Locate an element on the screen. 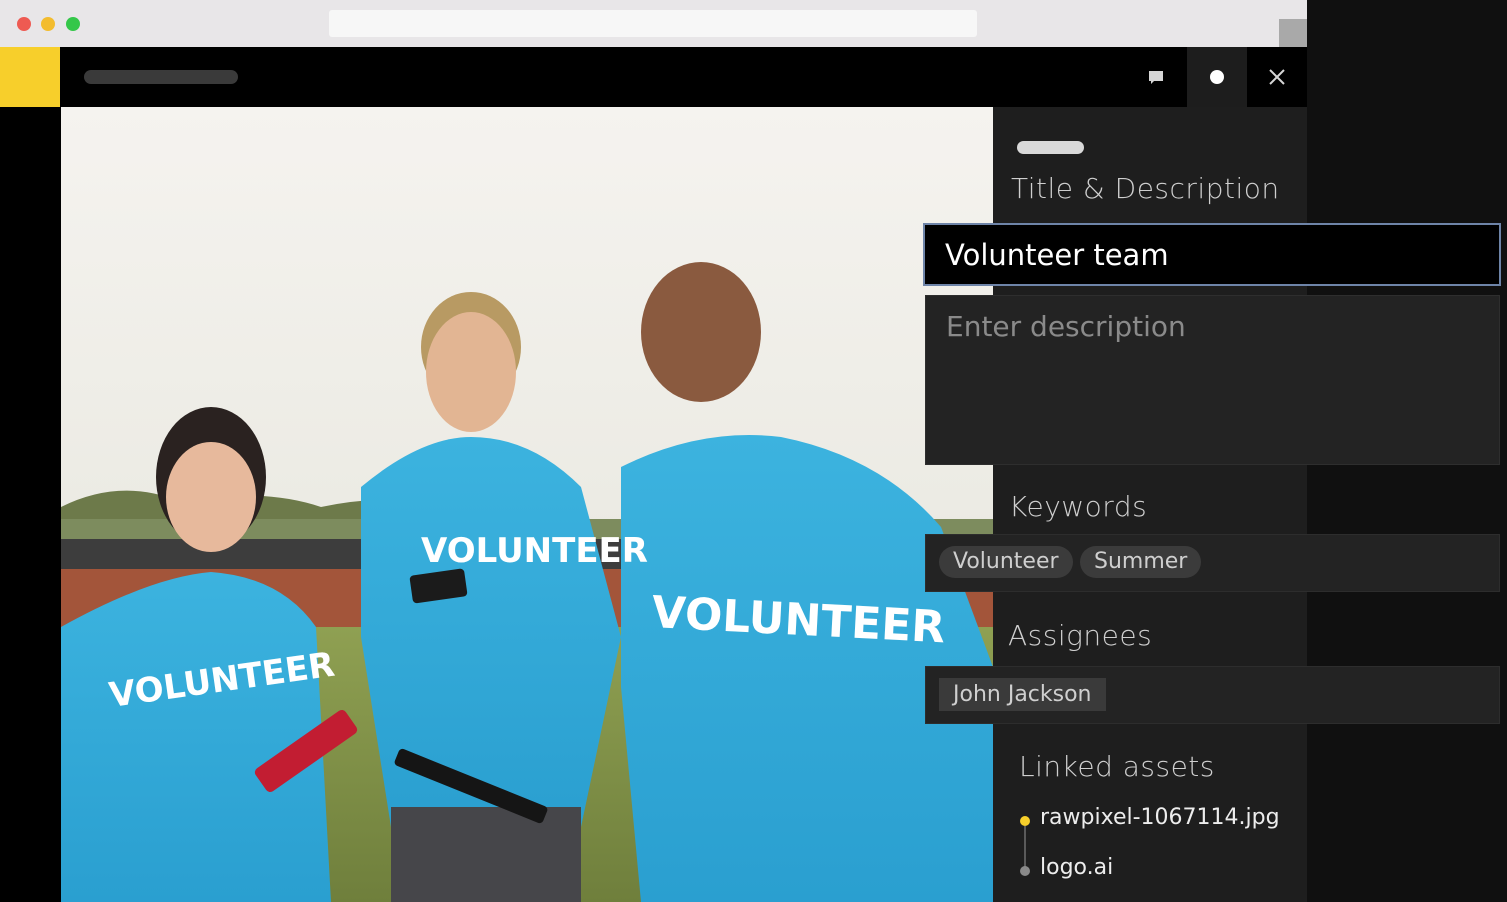 This screenshot has width=1507, height=902. keyword-chip: Summer is located at coordinates (1141, 562).